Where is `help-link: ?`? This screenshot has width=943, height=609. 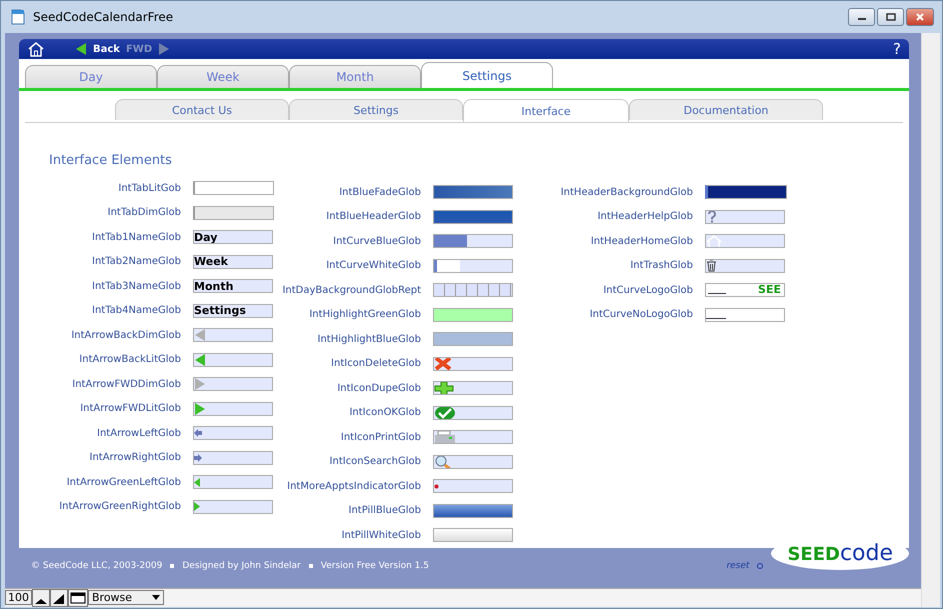 help-link: ? is located at coordinates (897, 49).